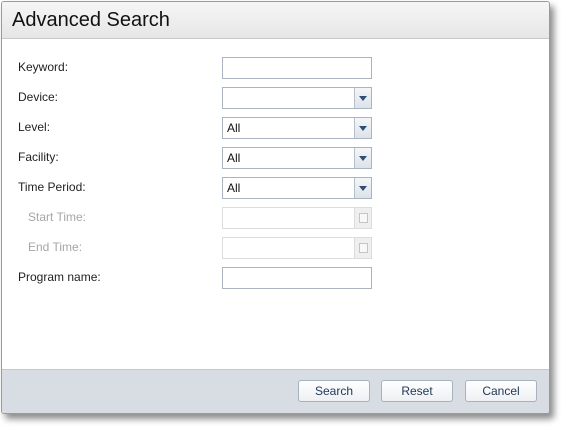  I want to click on facility-row: Facility: All, so click(275, 158).